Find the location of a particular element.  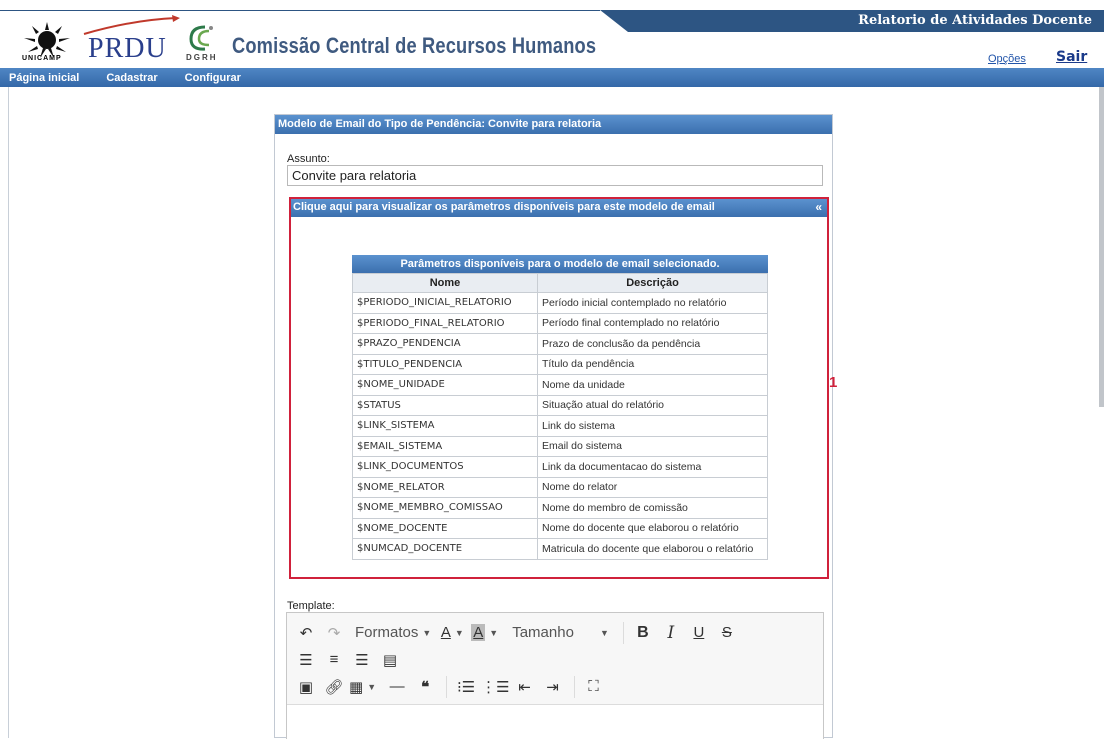

table-icon: ▦ ▼ is located at coordinates (362, 687).